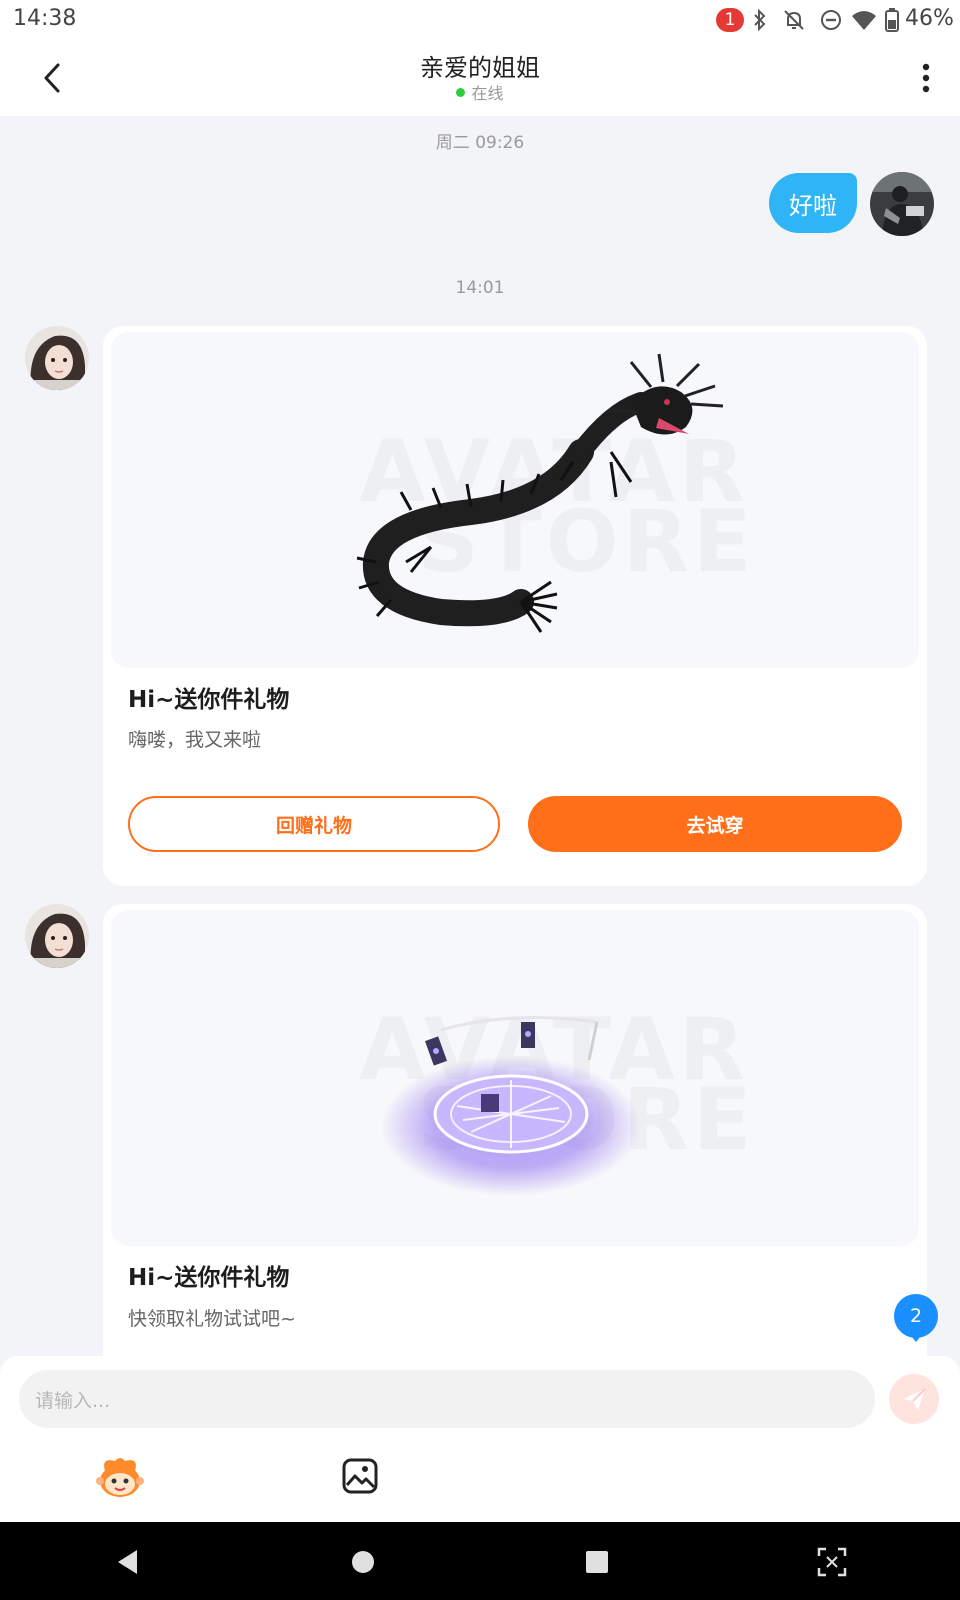 The height and width of the screenshot is (1600, 960). Describe the element at coordinates (480, 288) in the screenshot. I see `message-timestamp: 14:01` at that location.